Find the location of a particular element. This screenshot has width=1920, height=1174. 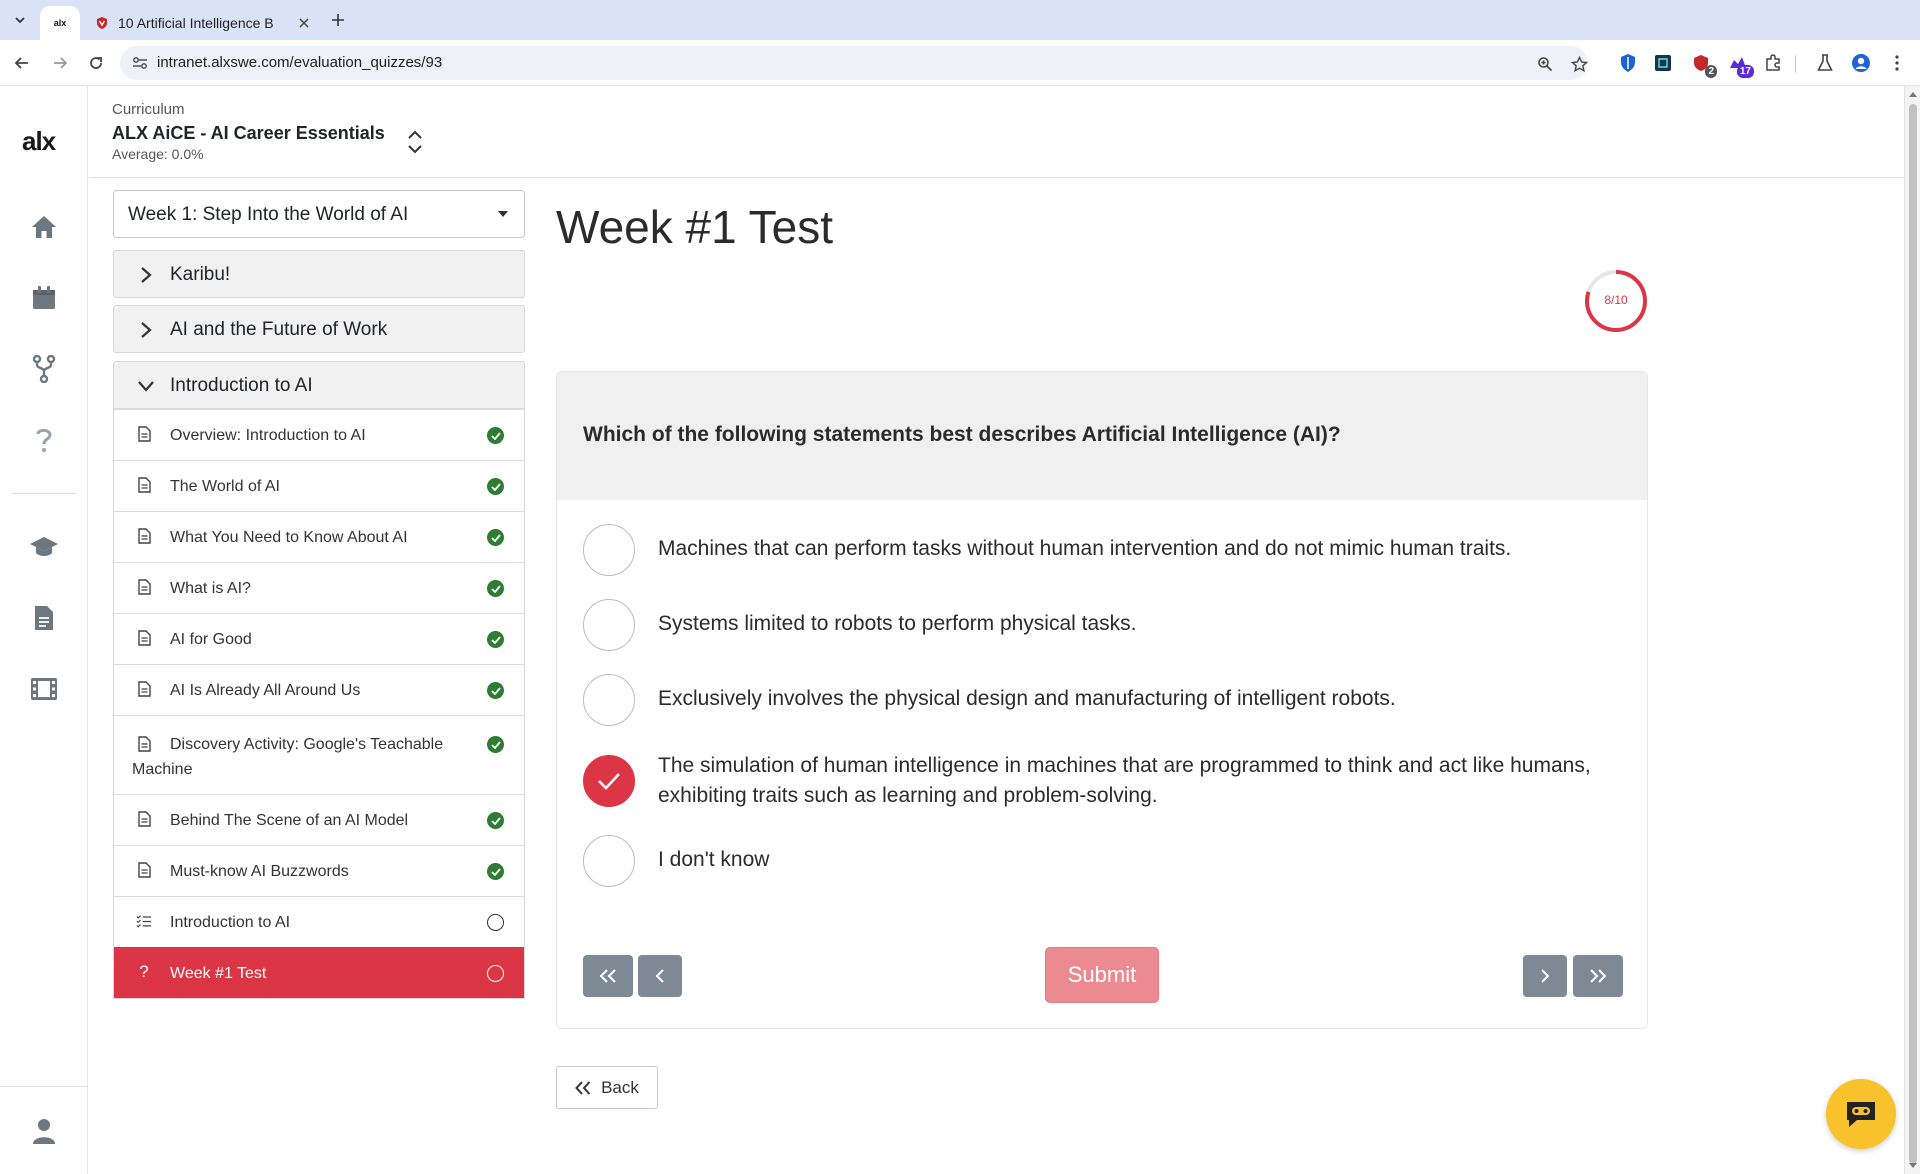

chat-bot-icon is located at coordinates (1861, 1114).